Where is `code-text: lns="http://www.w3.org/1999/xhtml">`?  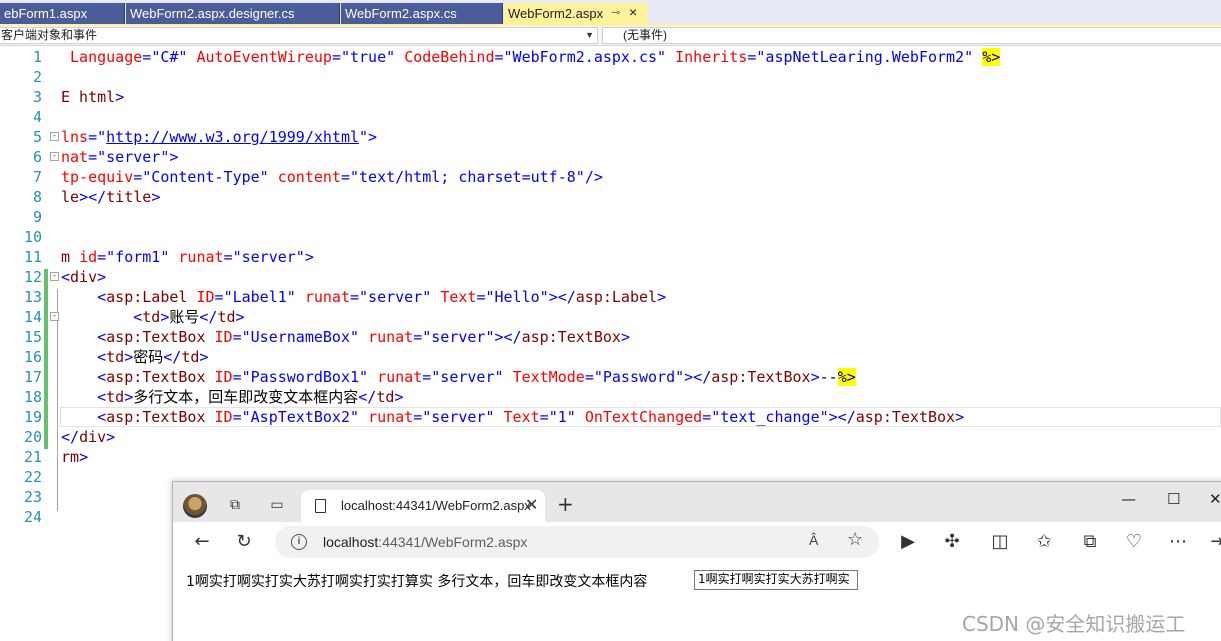 code-text: lns="http://www.w3.org/1999/xhtml"> is located at coordinates (219, 137).